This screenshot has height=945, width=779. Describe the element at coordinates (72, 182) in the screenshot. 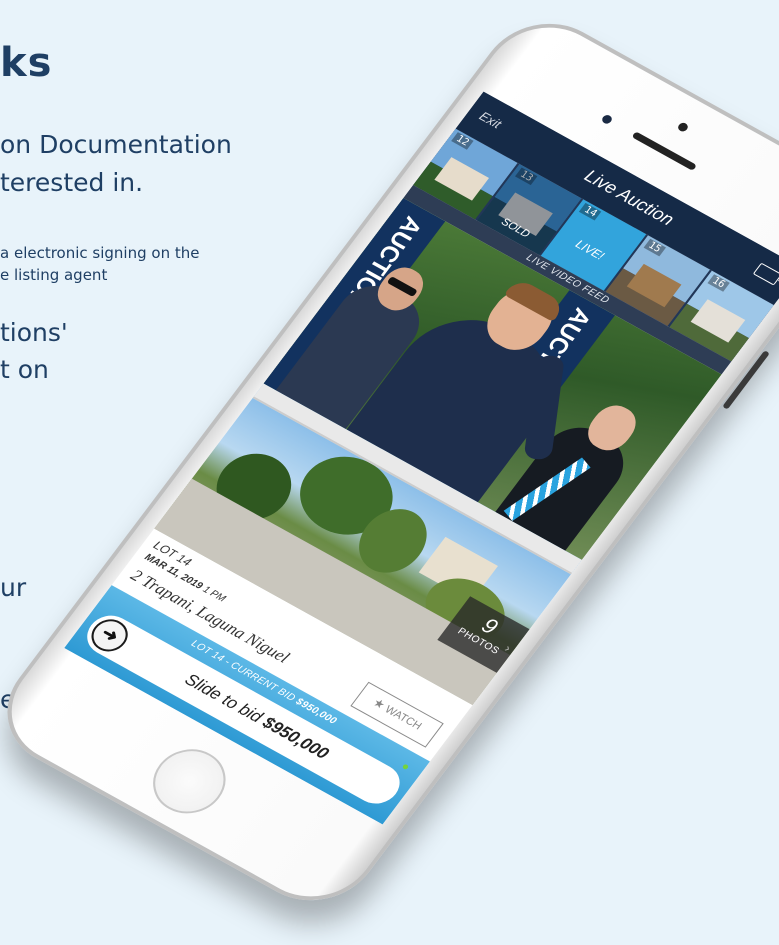

I see `body-text-line: terested in.` at that location.